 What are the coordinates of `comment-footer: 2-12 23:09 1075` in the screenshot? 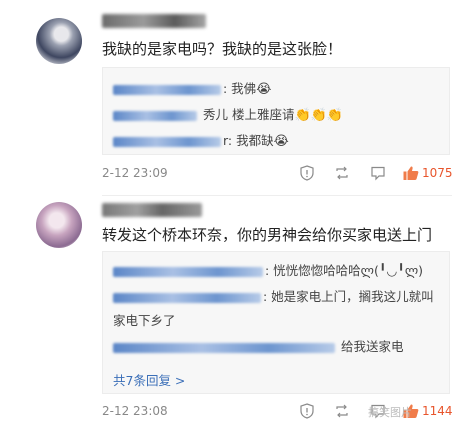 It's located at (277, 173).